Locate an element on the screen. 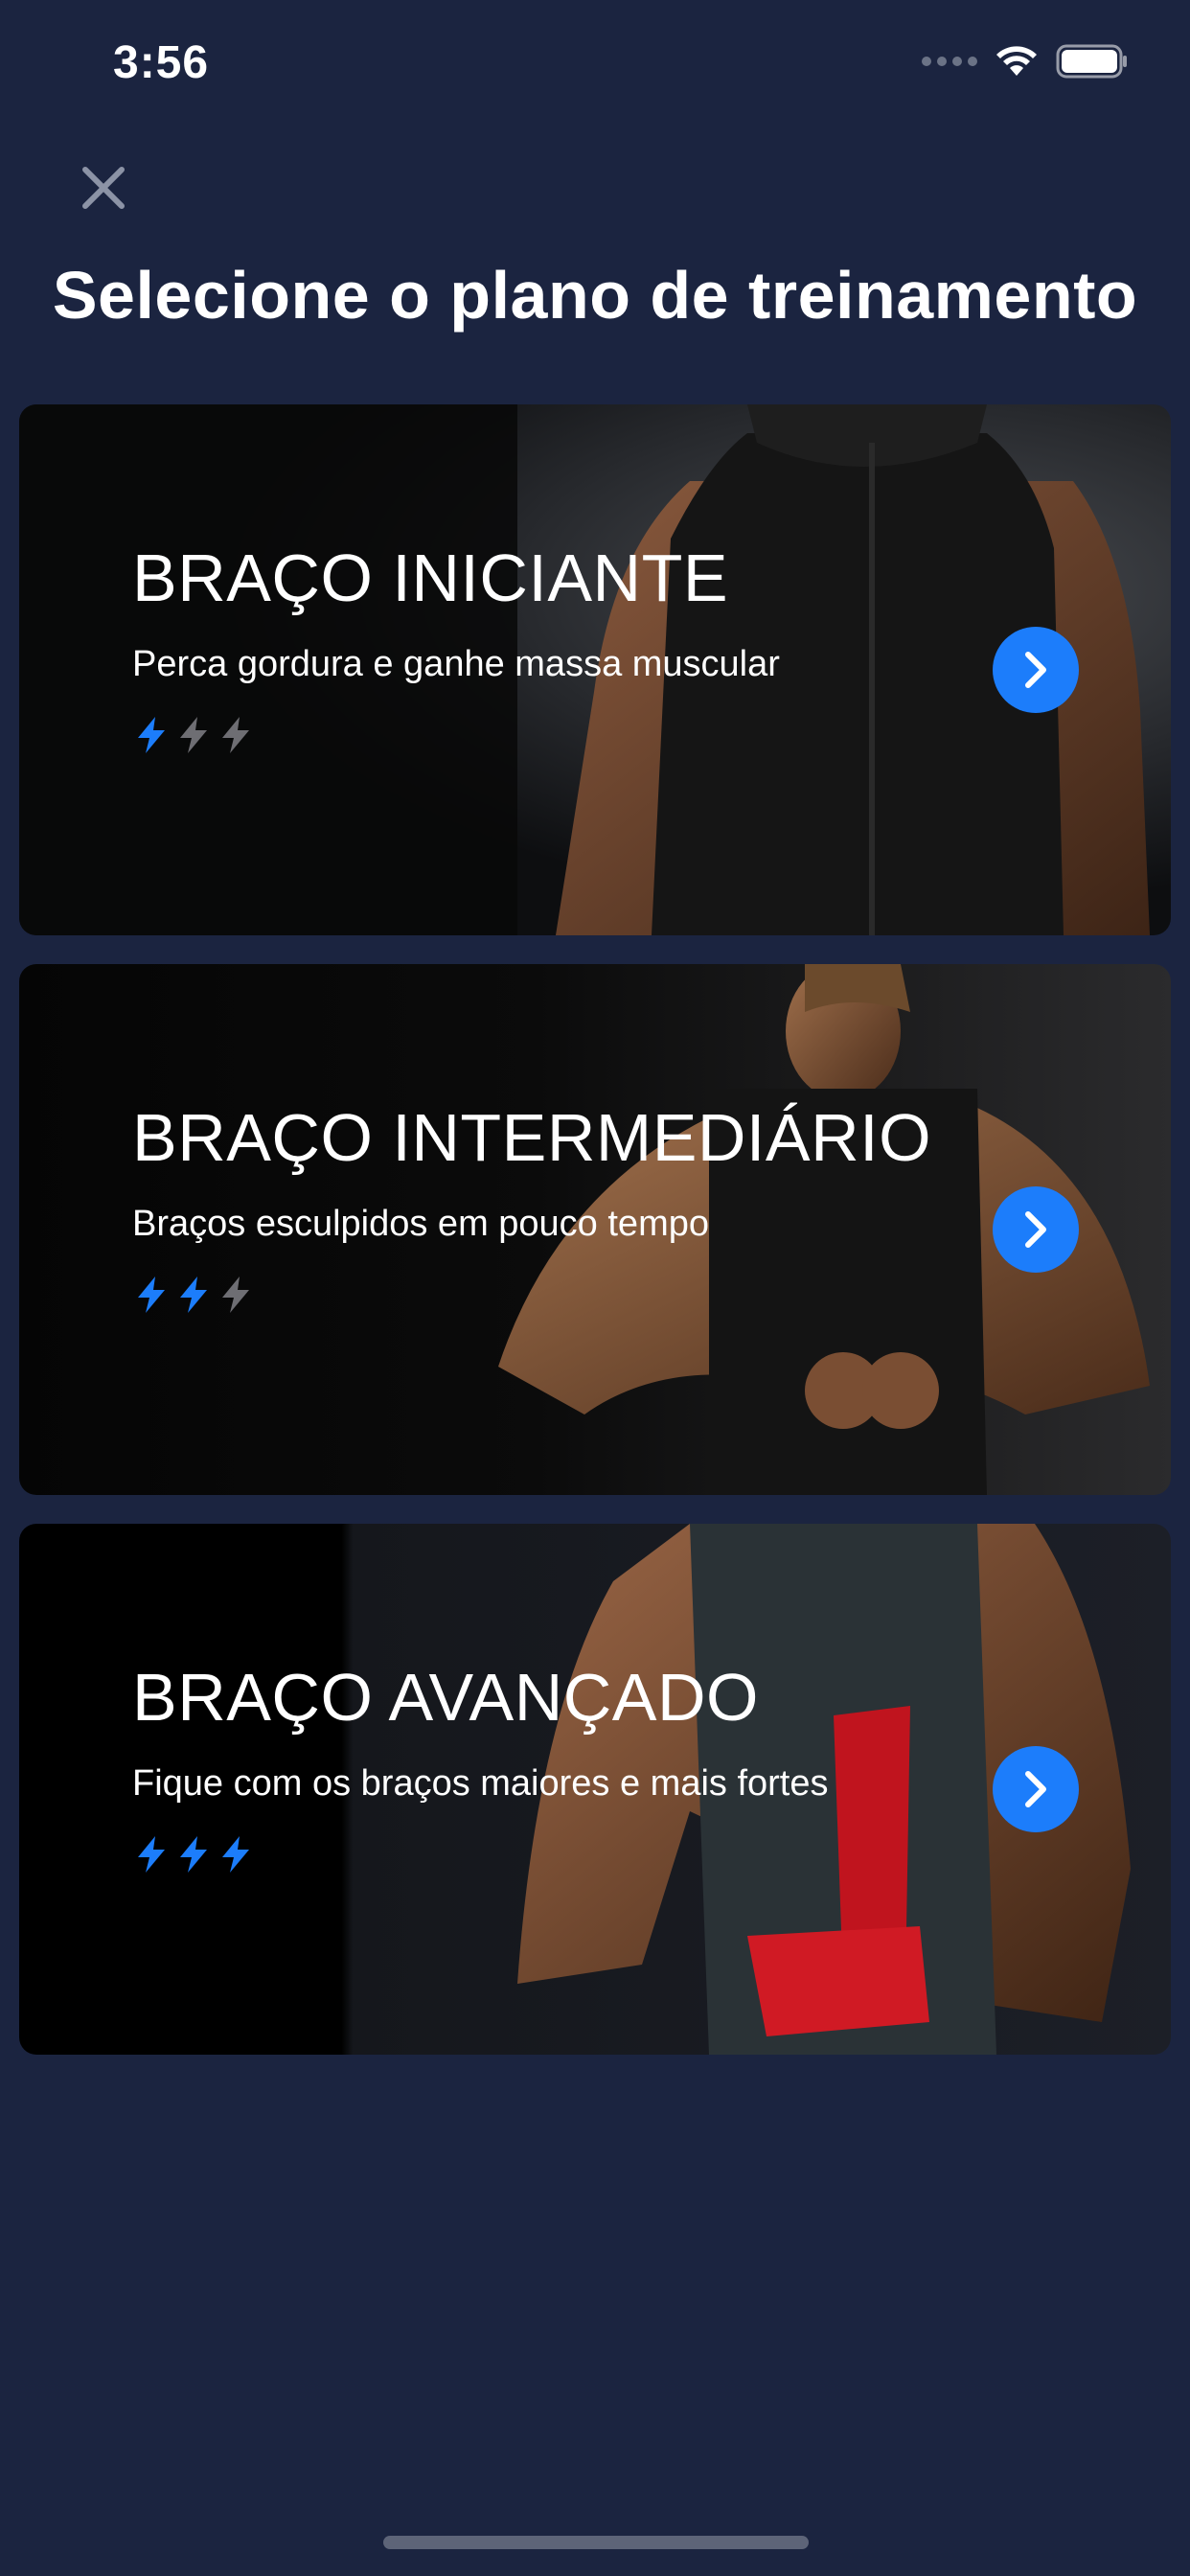 This screenshot has height=2576, width=1190. plan-subtitle: Perca gordura e ganhe massa muscular is located at coordinates (456, 664).